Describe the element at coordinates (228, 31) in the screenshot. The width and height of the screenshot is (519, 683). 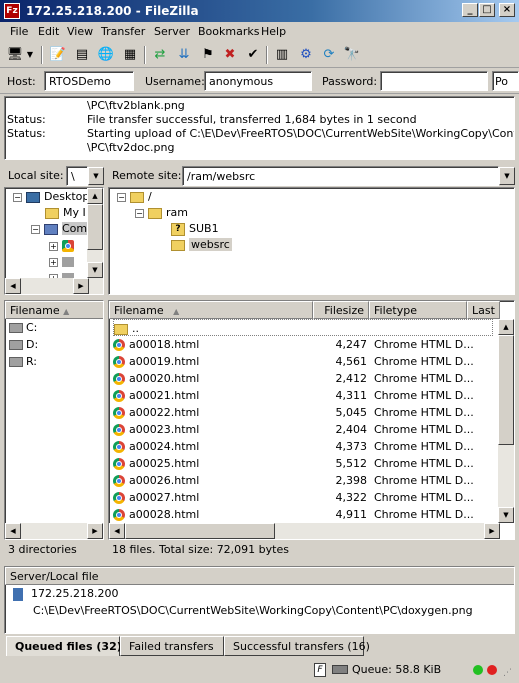
I see `menu-bookmarks: Bookmarks` at that location.